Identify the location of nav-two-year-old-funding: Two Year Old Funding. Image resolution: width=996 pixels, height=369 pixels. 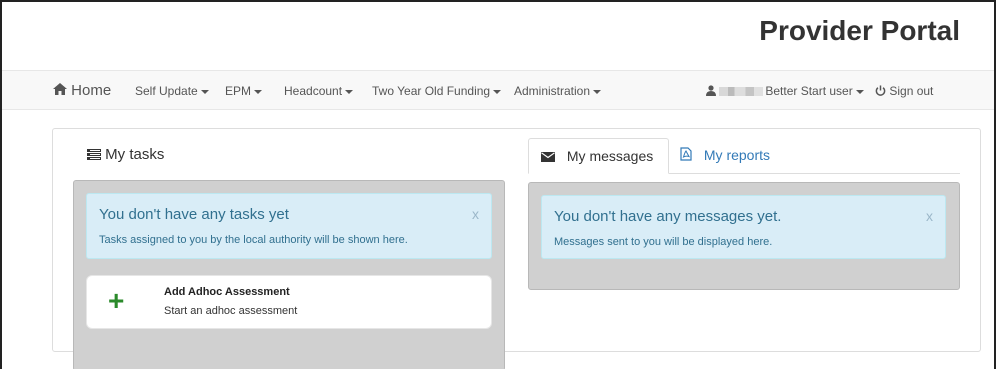
(437, 91).